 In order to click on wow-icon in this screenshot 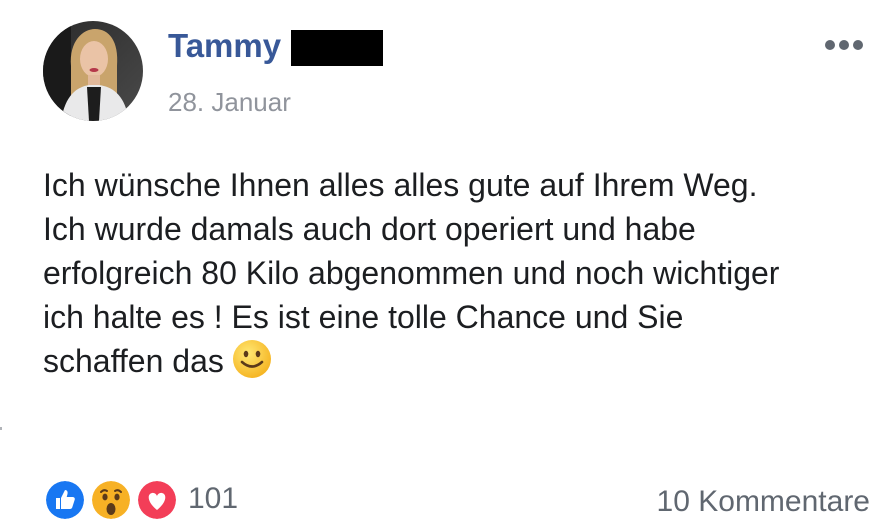, I will do `click(111, 500)`.